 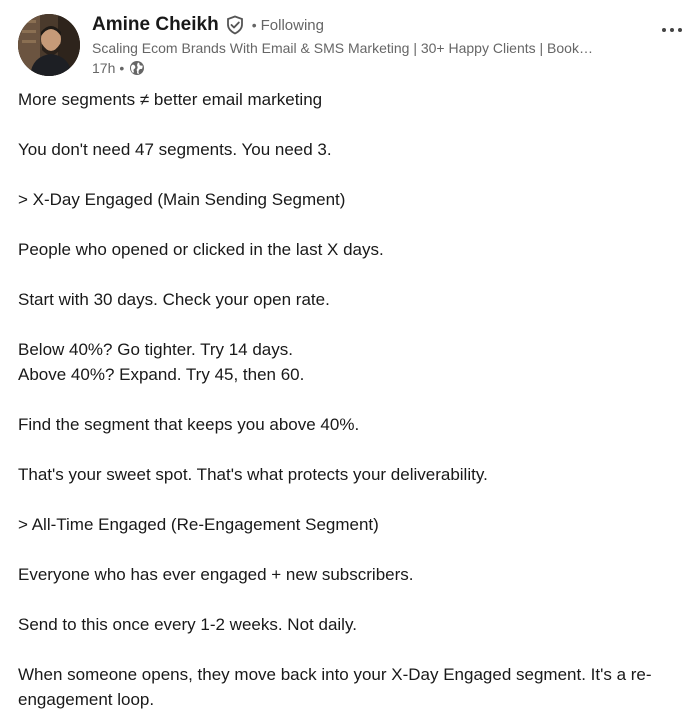 I want to click on globe-icon, so click(x=137, y=68).